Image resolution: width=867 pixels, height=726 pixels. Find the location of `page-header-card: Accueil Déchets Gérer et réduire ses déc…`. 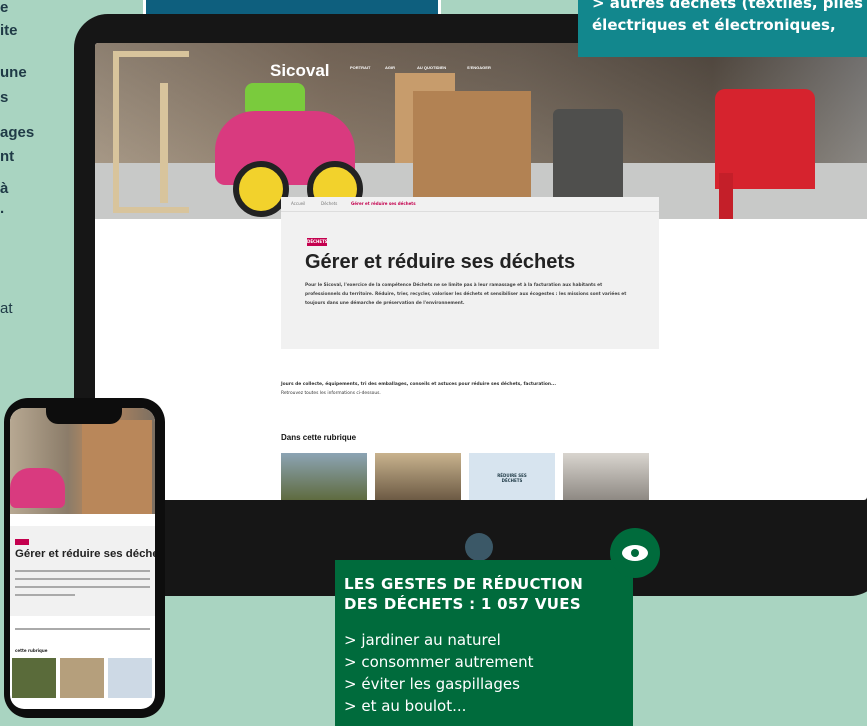

page-header-card: Accueil Déchets Gérer et réduire ses déc… is located at coordinates (470, 273).